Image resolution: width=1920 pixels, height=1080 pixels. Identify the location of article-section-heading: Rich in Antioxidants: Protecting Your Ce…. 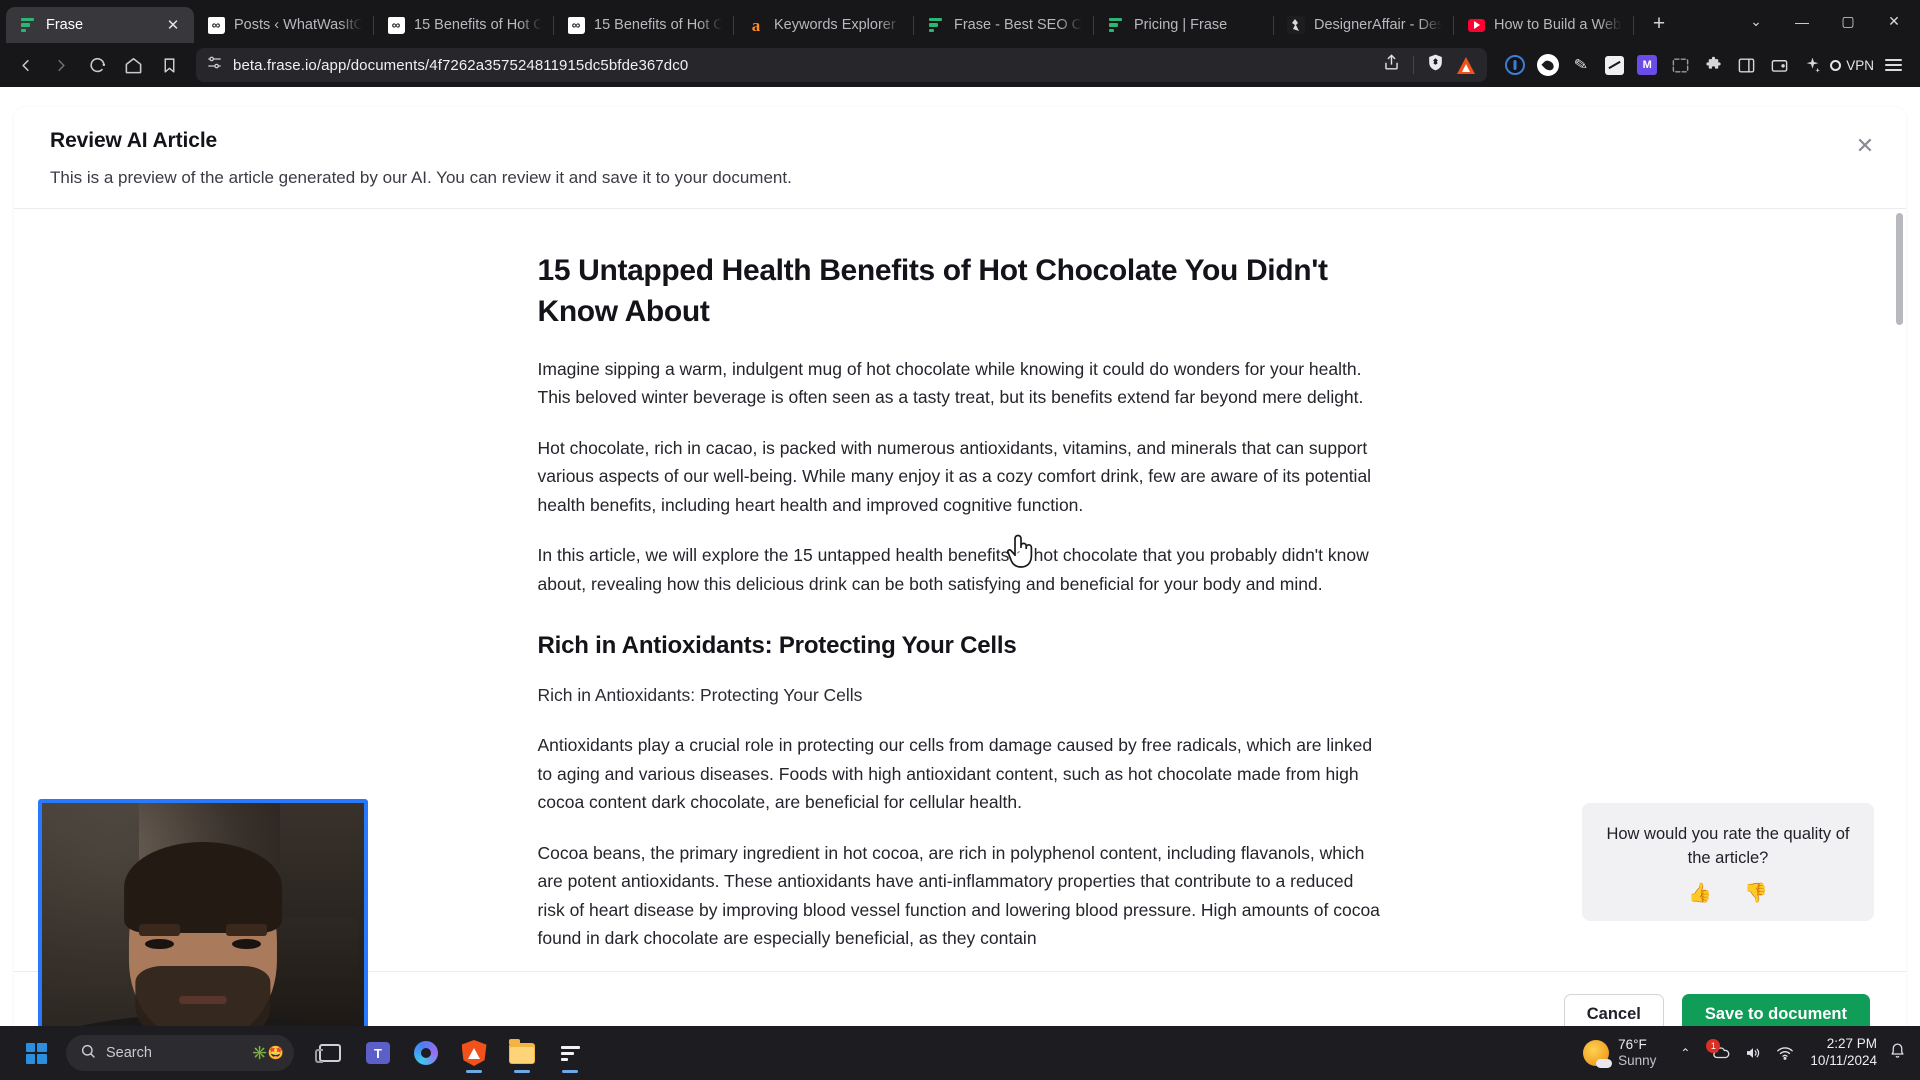
(777, 646).